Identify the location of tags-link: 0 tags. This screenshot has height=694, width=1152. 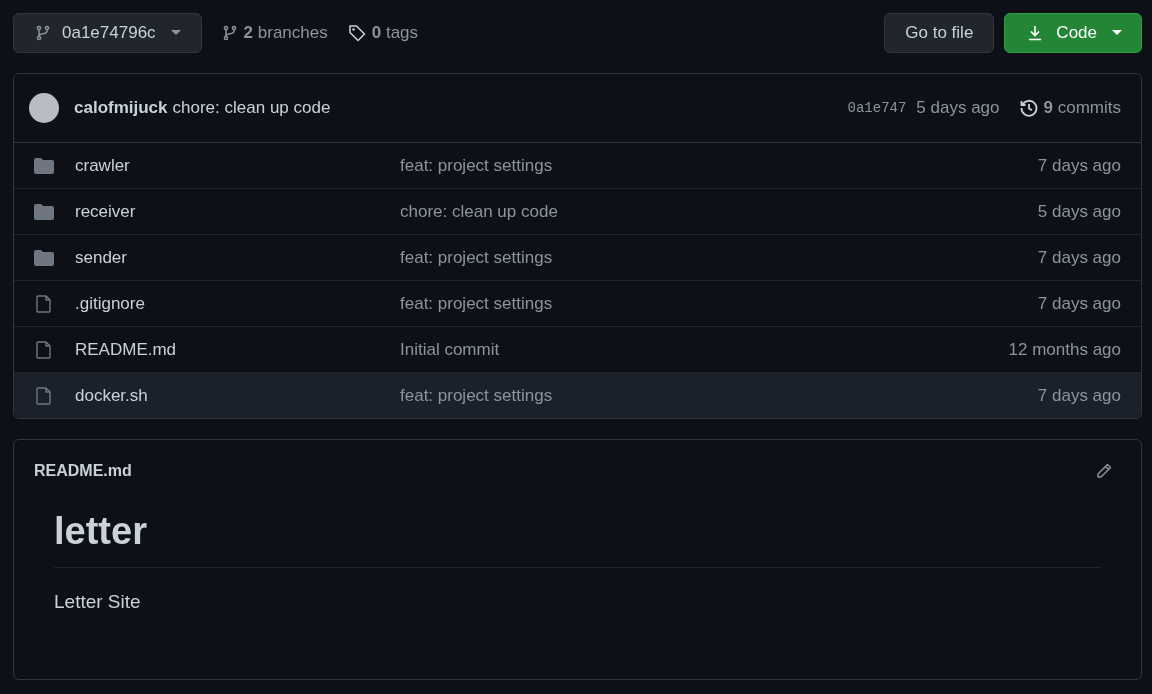
(395, 33).